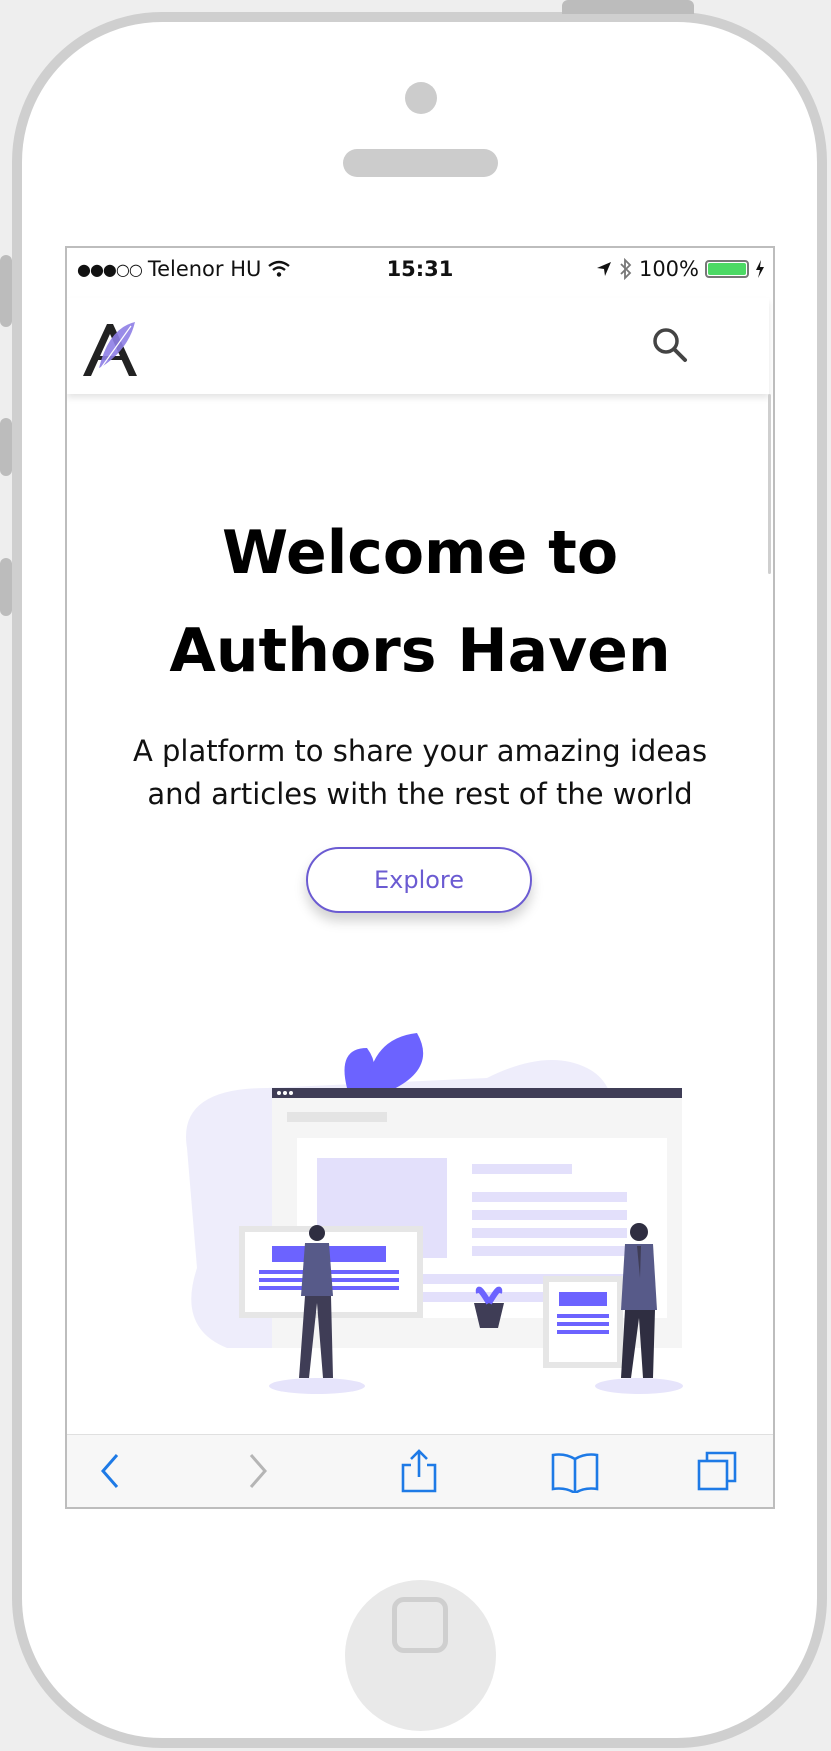 The width and height of the screenshot is (831, 1751). I want to click on battery-percent: 100%, so click(668, 269).